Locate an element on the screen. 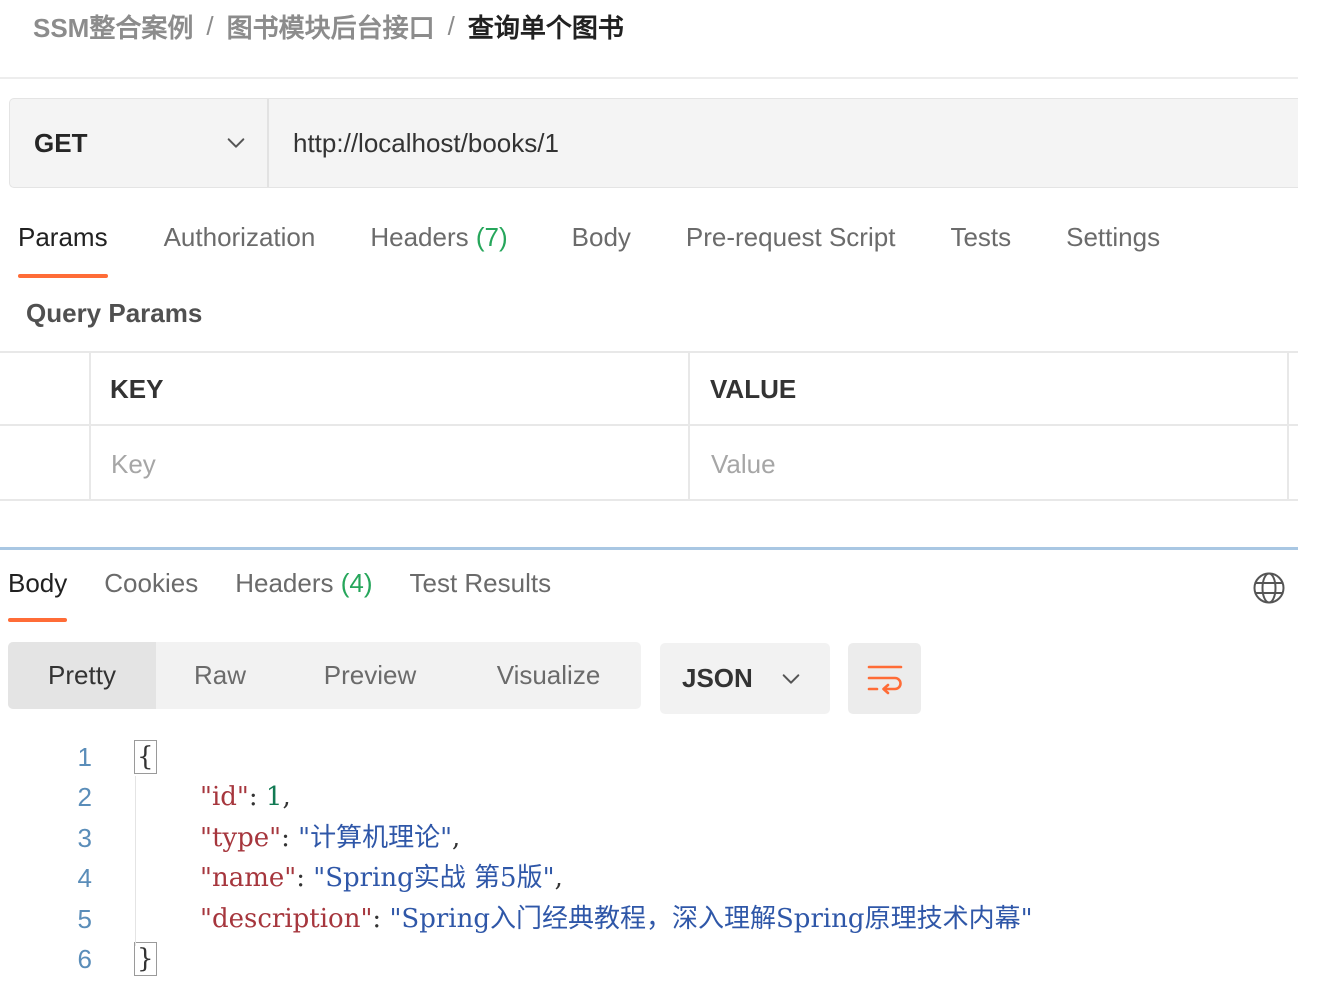  header-divider is located at coordinates (649, 78).